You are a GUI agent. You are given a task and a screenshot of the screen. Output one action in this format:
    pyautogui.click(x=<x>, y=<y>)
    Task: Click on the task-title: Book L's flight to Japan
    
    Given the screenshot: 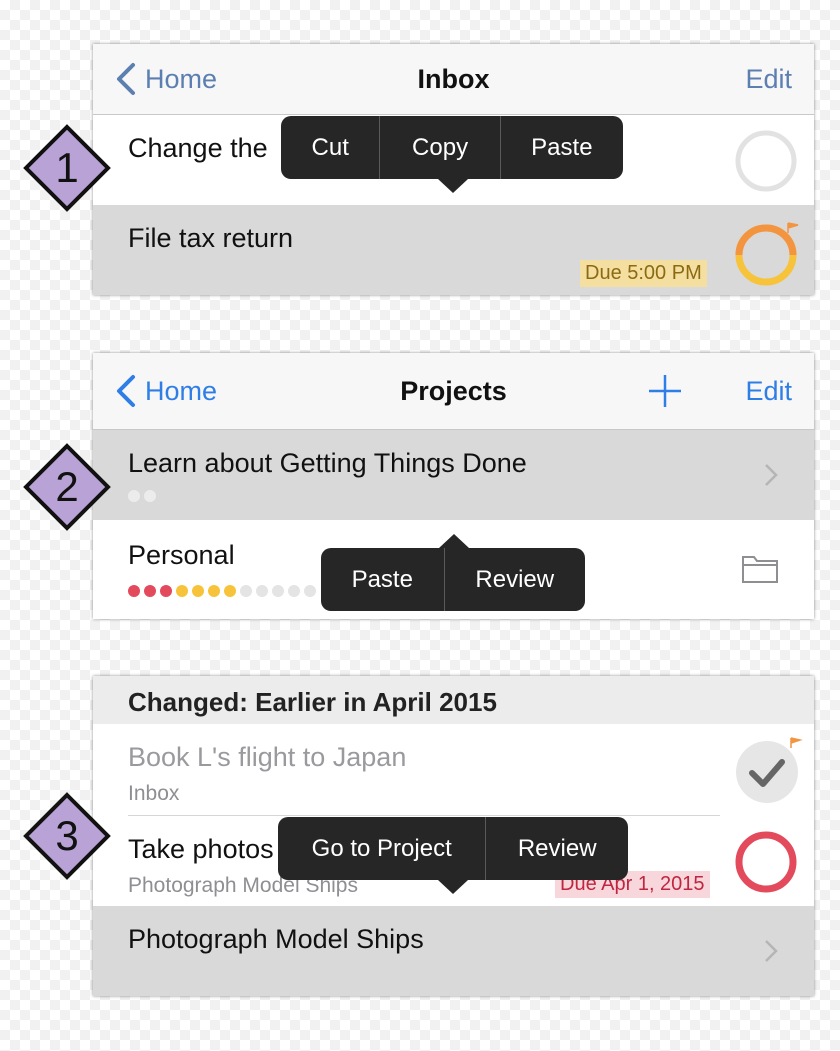 What is the action you would take?
    pyautogui.click(x=267, y=757)
    